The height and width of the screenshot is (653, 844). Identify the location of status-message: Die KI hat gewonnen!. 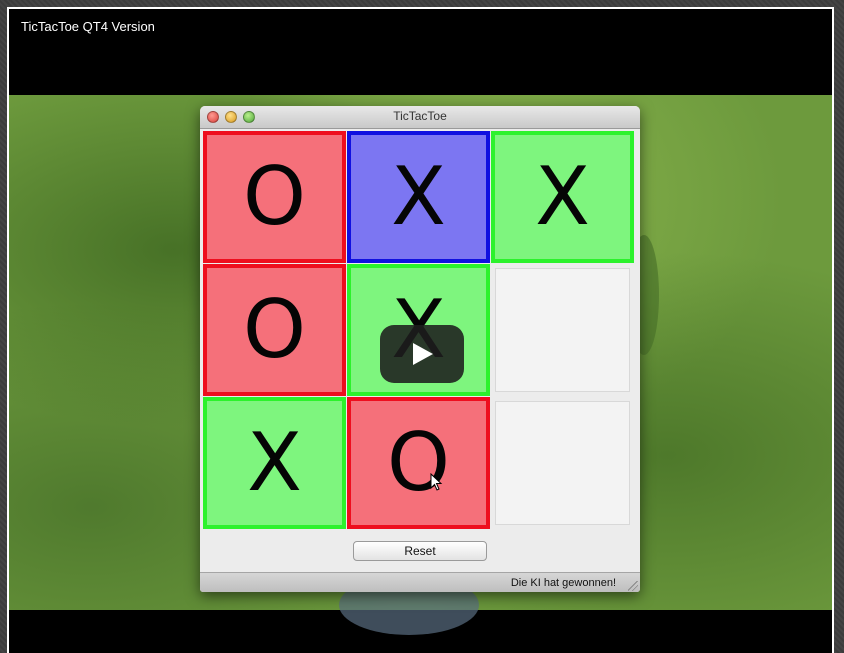
(563, 583).